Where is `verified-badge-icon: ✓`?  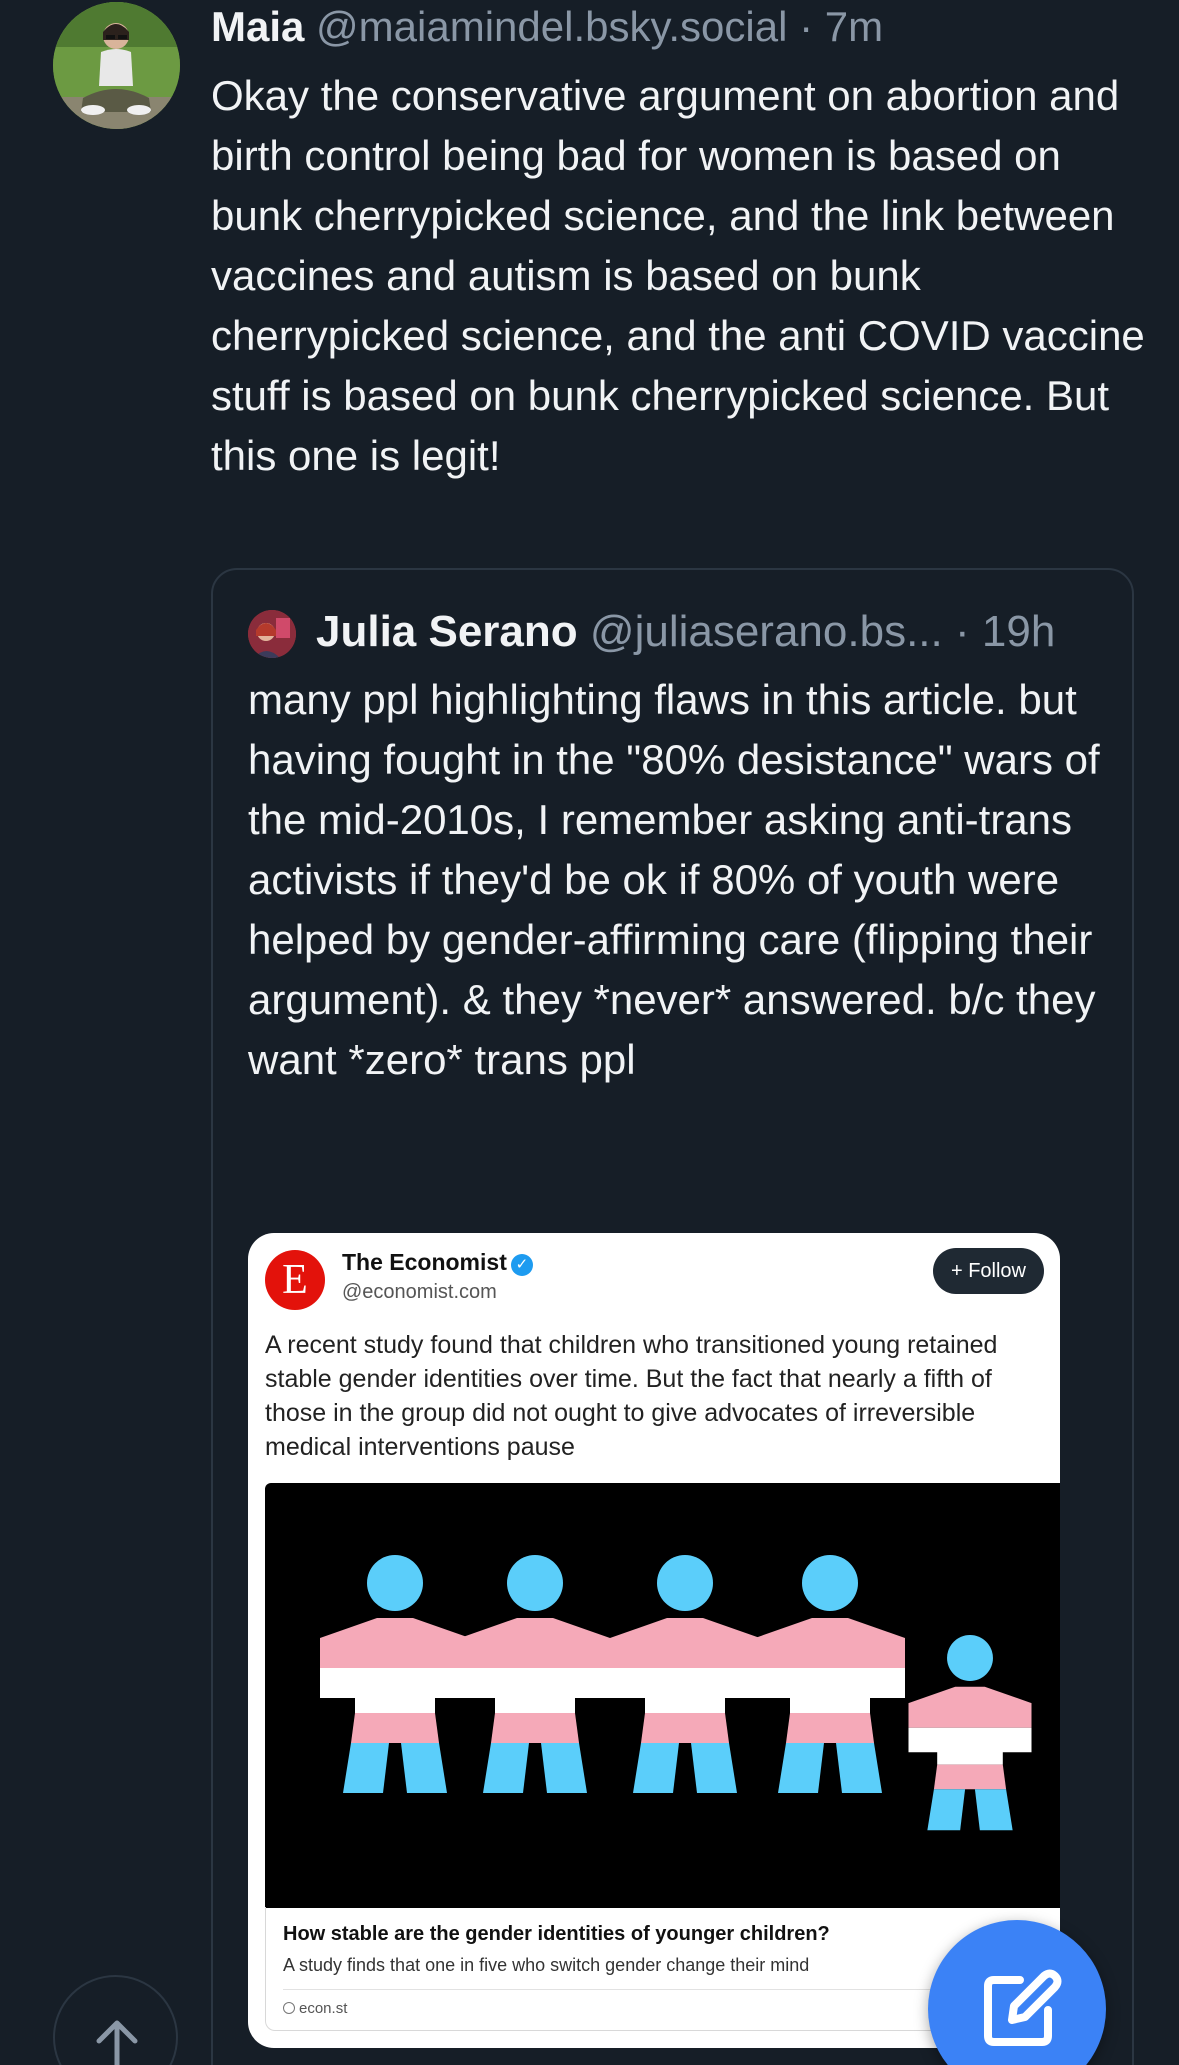 verified-badge-icon: ✓ is located at coordinates (521, 1265).